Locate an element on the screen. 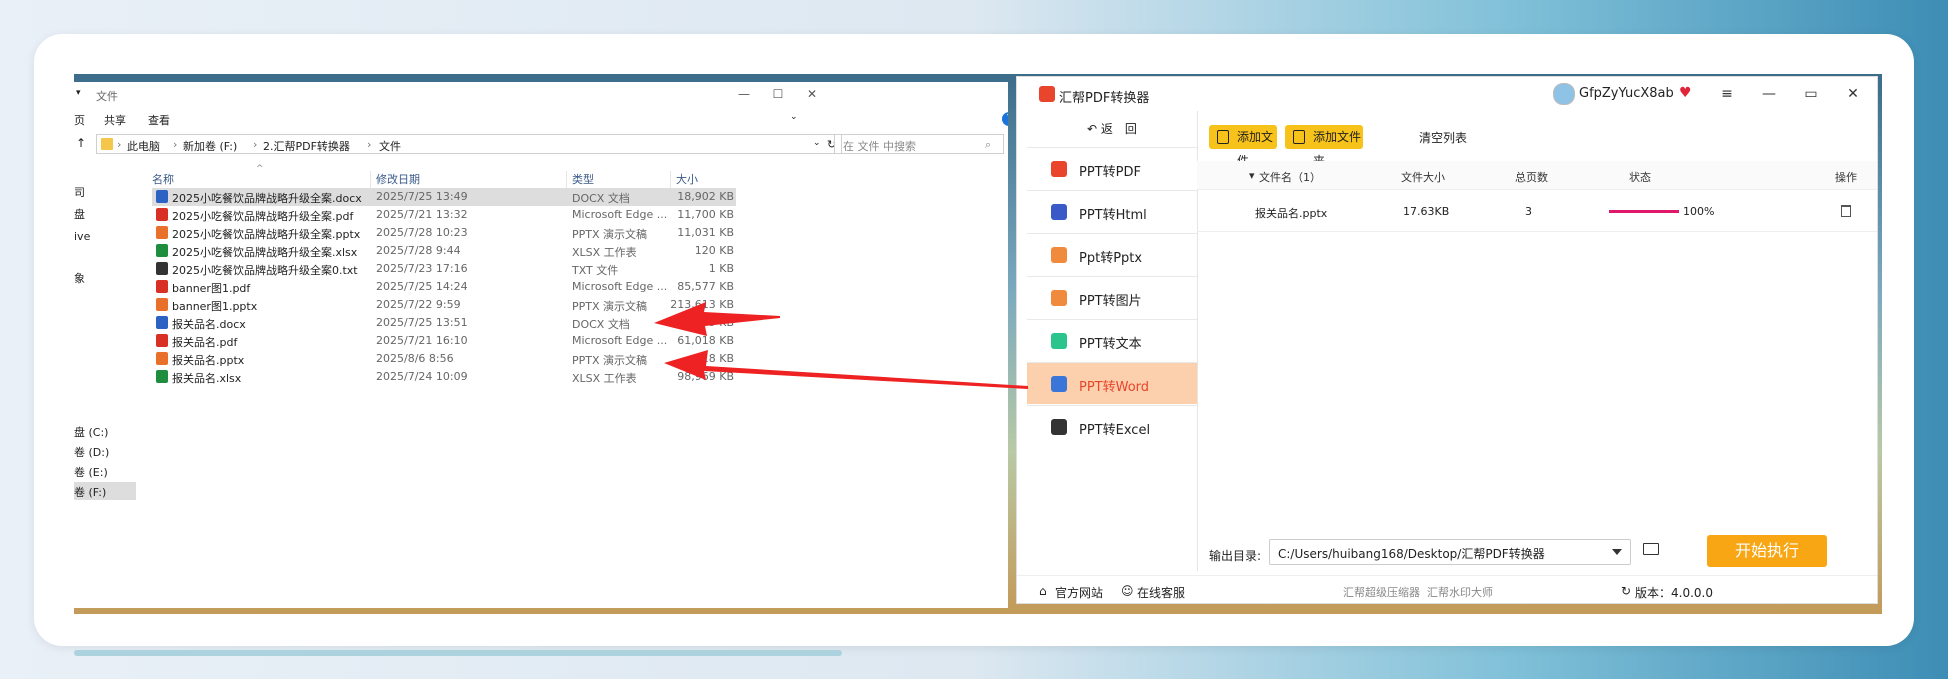 Image resolution: width=1948 pixels, height=679 pixels. maximize-icon: ▭ is located at coordinates (1811, 94).